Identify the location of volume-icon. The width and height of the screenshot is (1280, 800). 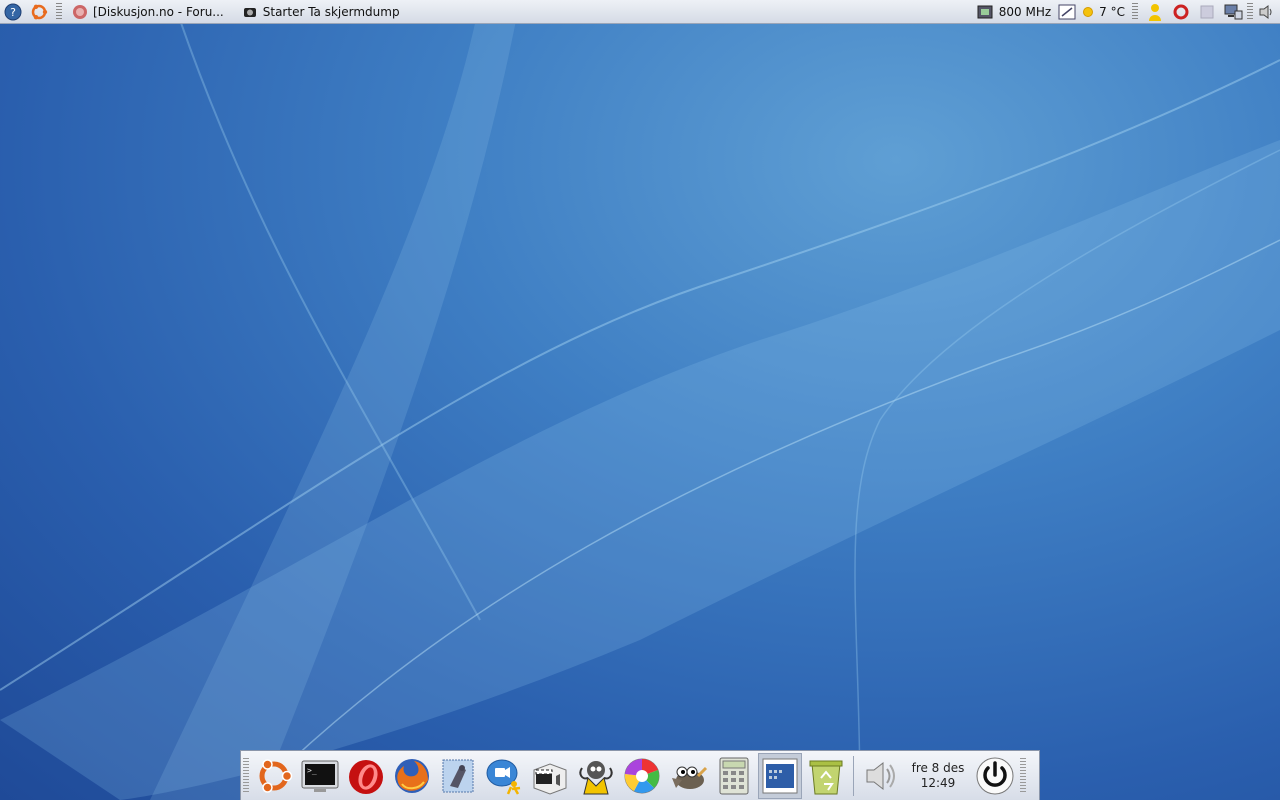
(1267, 12).